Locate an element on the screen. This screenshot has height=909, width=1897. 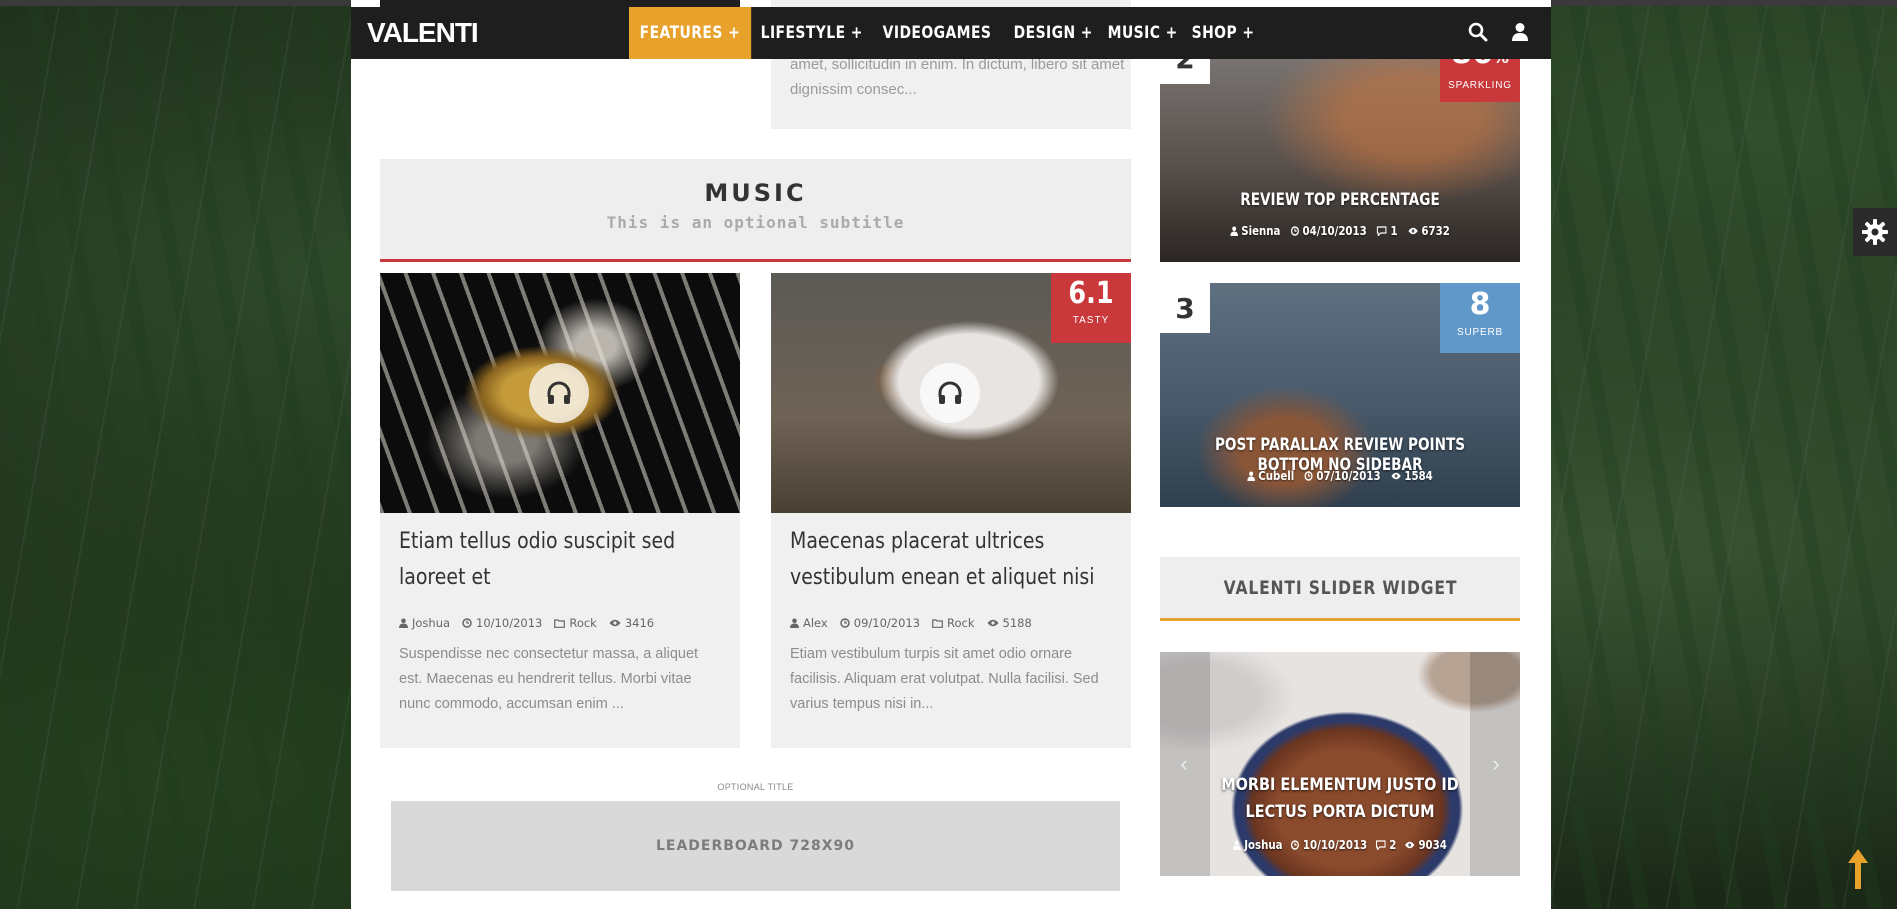
post-thumbnail is located at coordinates (560, 393).